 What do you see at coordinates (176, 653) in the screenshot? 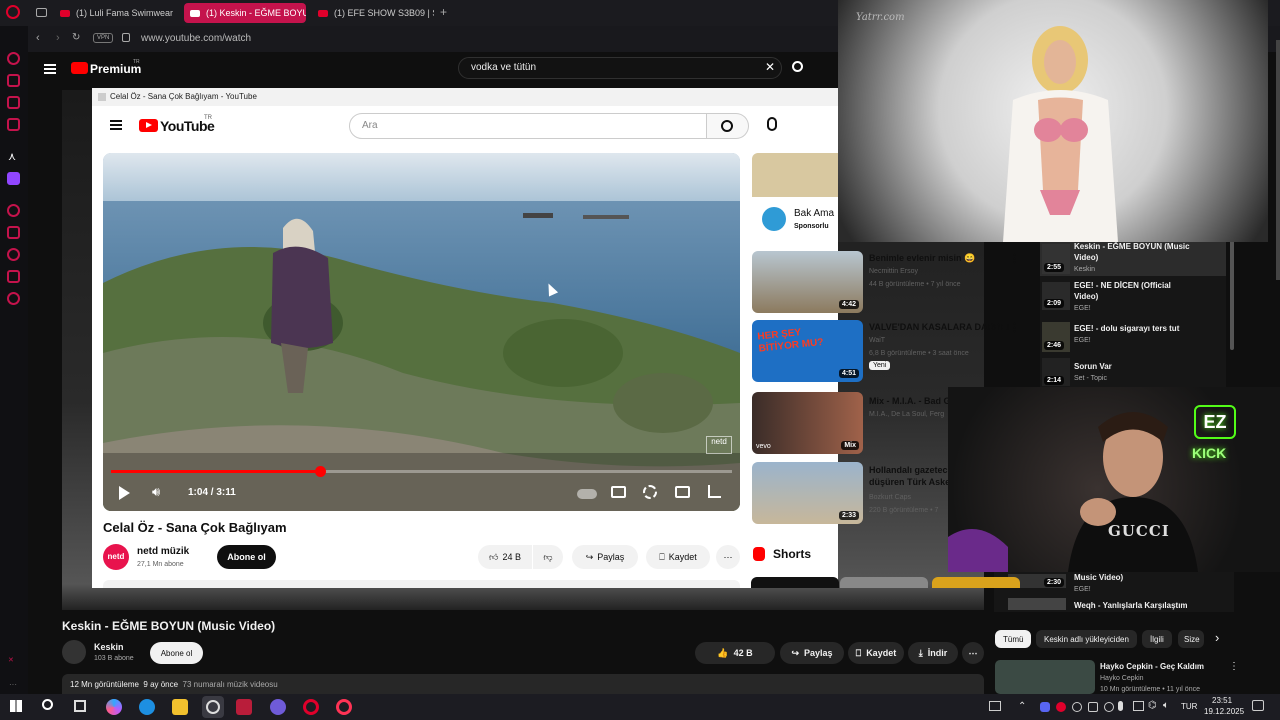
I see `subscribe-button: Abone ol` at bounding box center [176, 653].